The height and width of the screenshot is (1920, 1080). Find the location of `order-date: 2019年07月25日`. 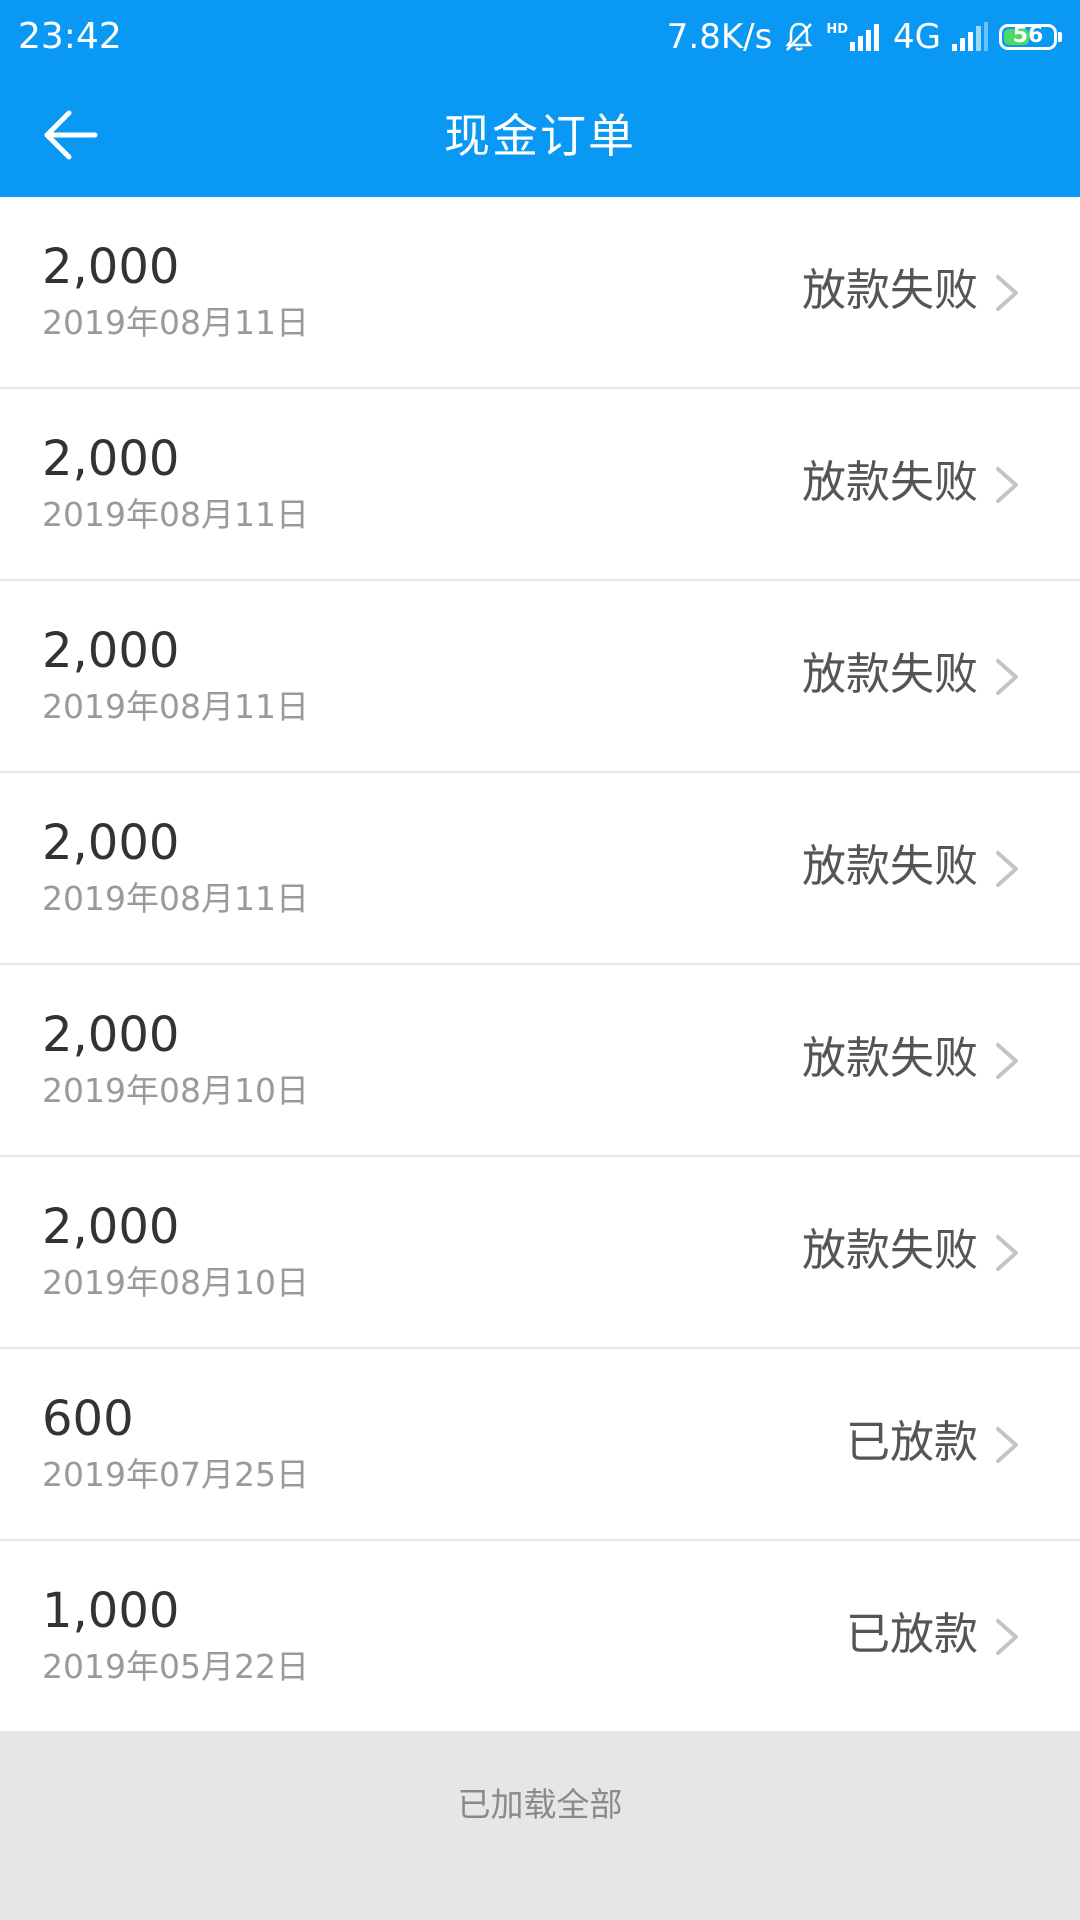

order-date: 2019年07月25日 is located at coordinates (175, 1474).